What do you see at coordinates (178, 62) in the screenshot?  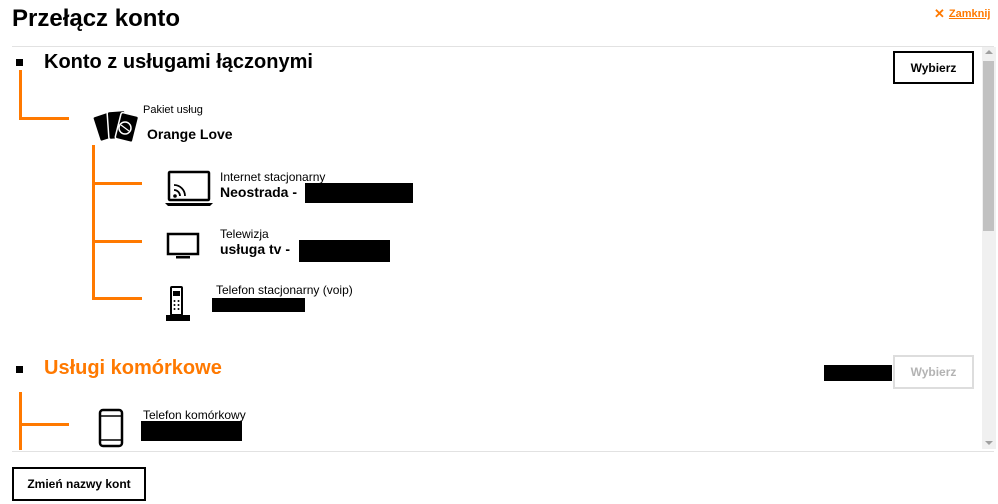 I see `section-title-combined: Konto z usługami łączonymi` at bounding box center [178, 62].